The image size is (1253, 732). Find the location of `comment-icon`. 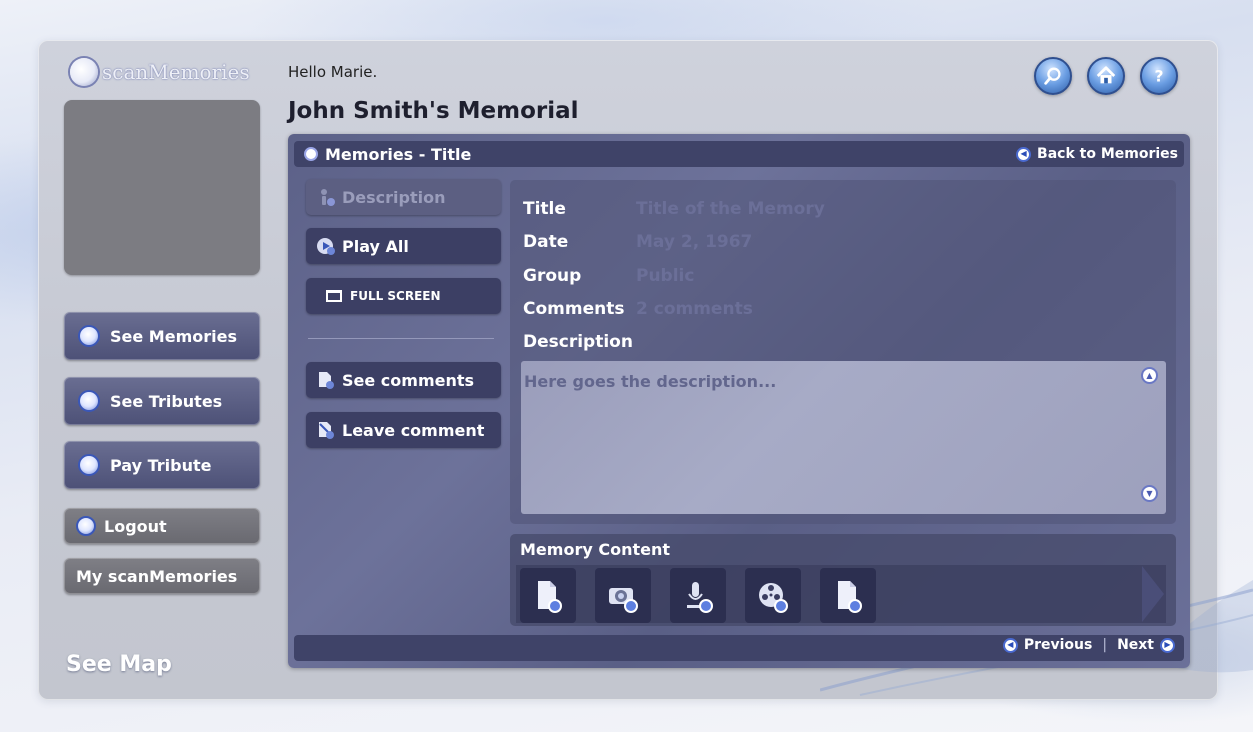

comment-icon is located at coordinates (326, 380).